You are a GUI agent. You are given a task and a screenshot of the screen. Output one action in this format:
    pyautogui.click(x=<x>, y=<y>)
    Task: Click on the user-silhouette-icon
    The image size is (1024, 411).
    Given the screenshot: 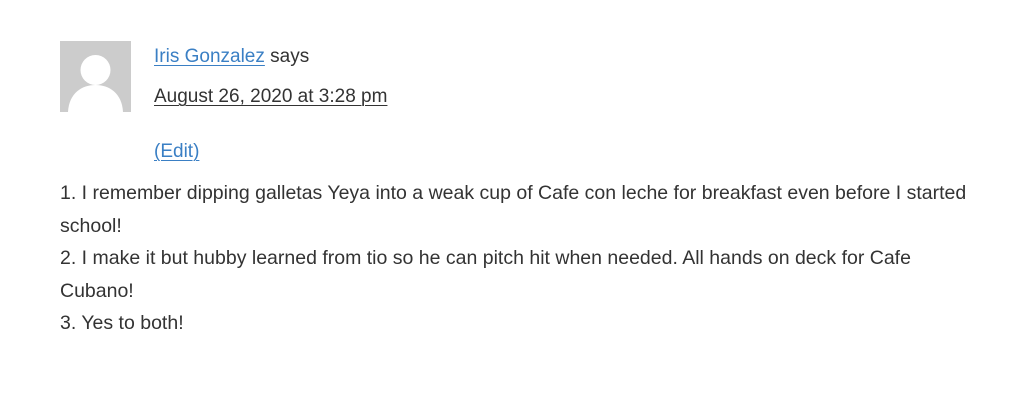 What is the action you would take?
    pyautogui.click(x=95, y=83)
    